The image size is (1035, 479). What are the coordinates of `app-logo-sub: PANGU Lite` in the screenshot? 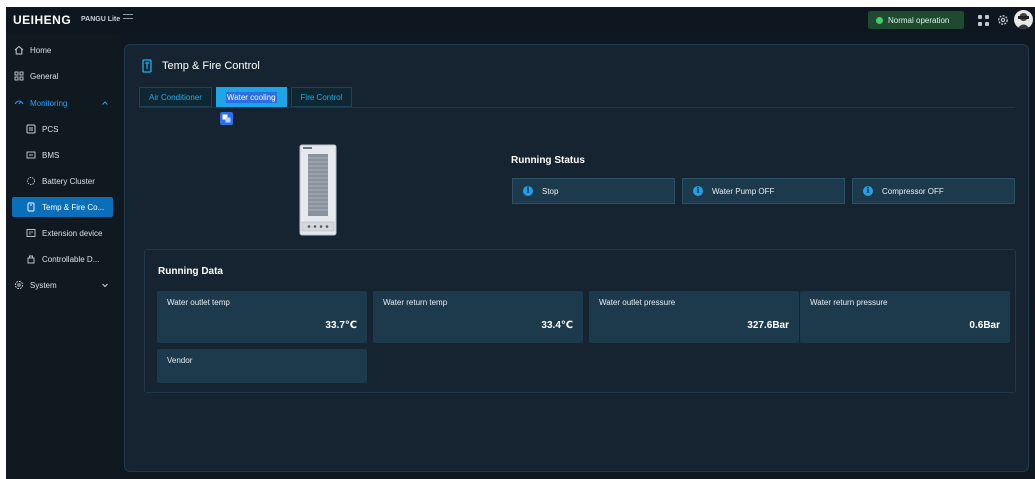 It's located at (101, 19).